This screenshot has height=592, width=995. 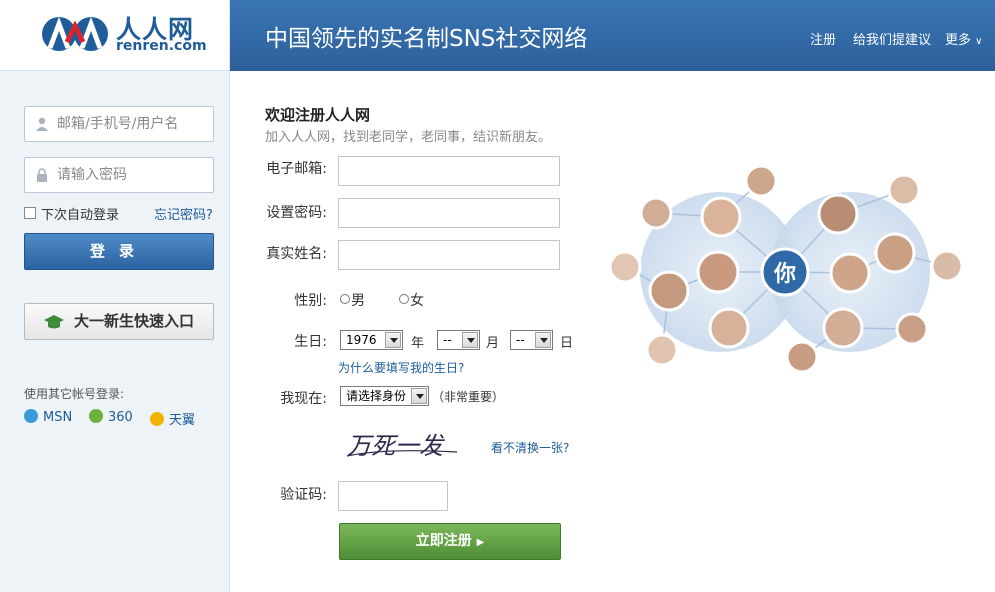 I want to click on header-slogan: 中国领先的实名制SNS社交网络, so click(x=426, y=39).